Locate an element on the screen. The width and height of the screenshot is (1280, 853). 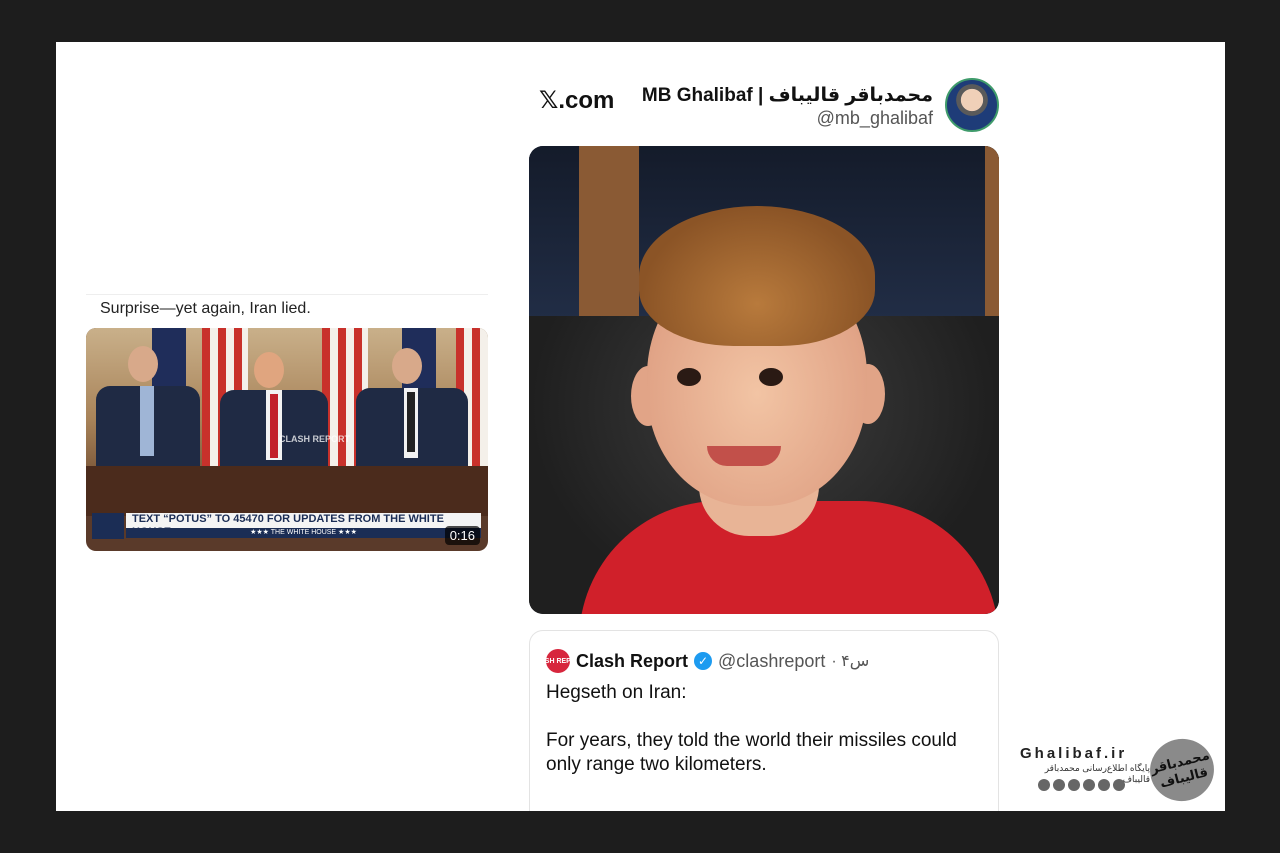
bale-icon is located at coordinates (1119, 785).